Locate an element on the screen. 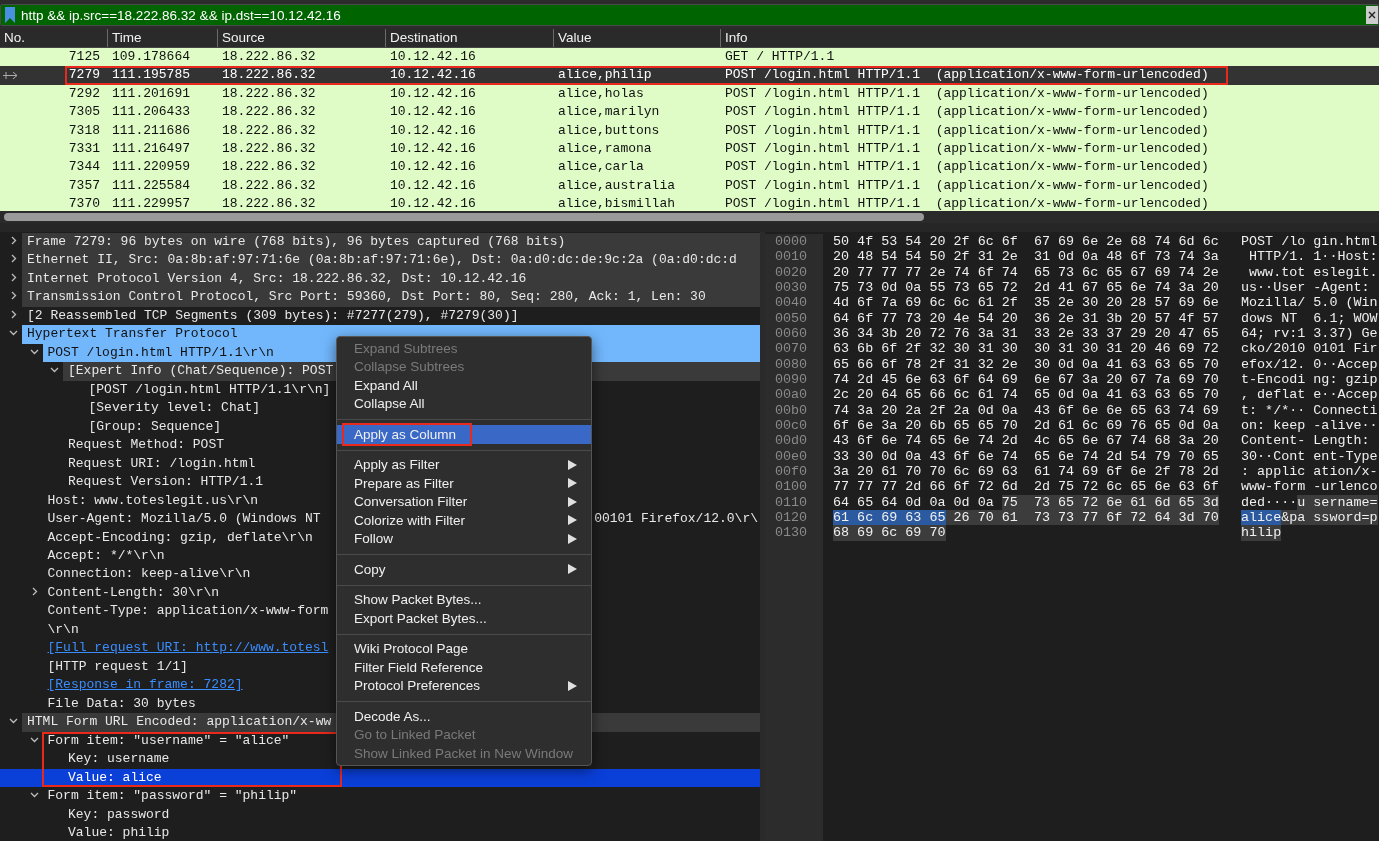  hex-bytes: 4d 6f 7a 69 6c 6c 61 2f 35 2e 30 20 28 57 69 6e is located at coordinates (1026, 303).